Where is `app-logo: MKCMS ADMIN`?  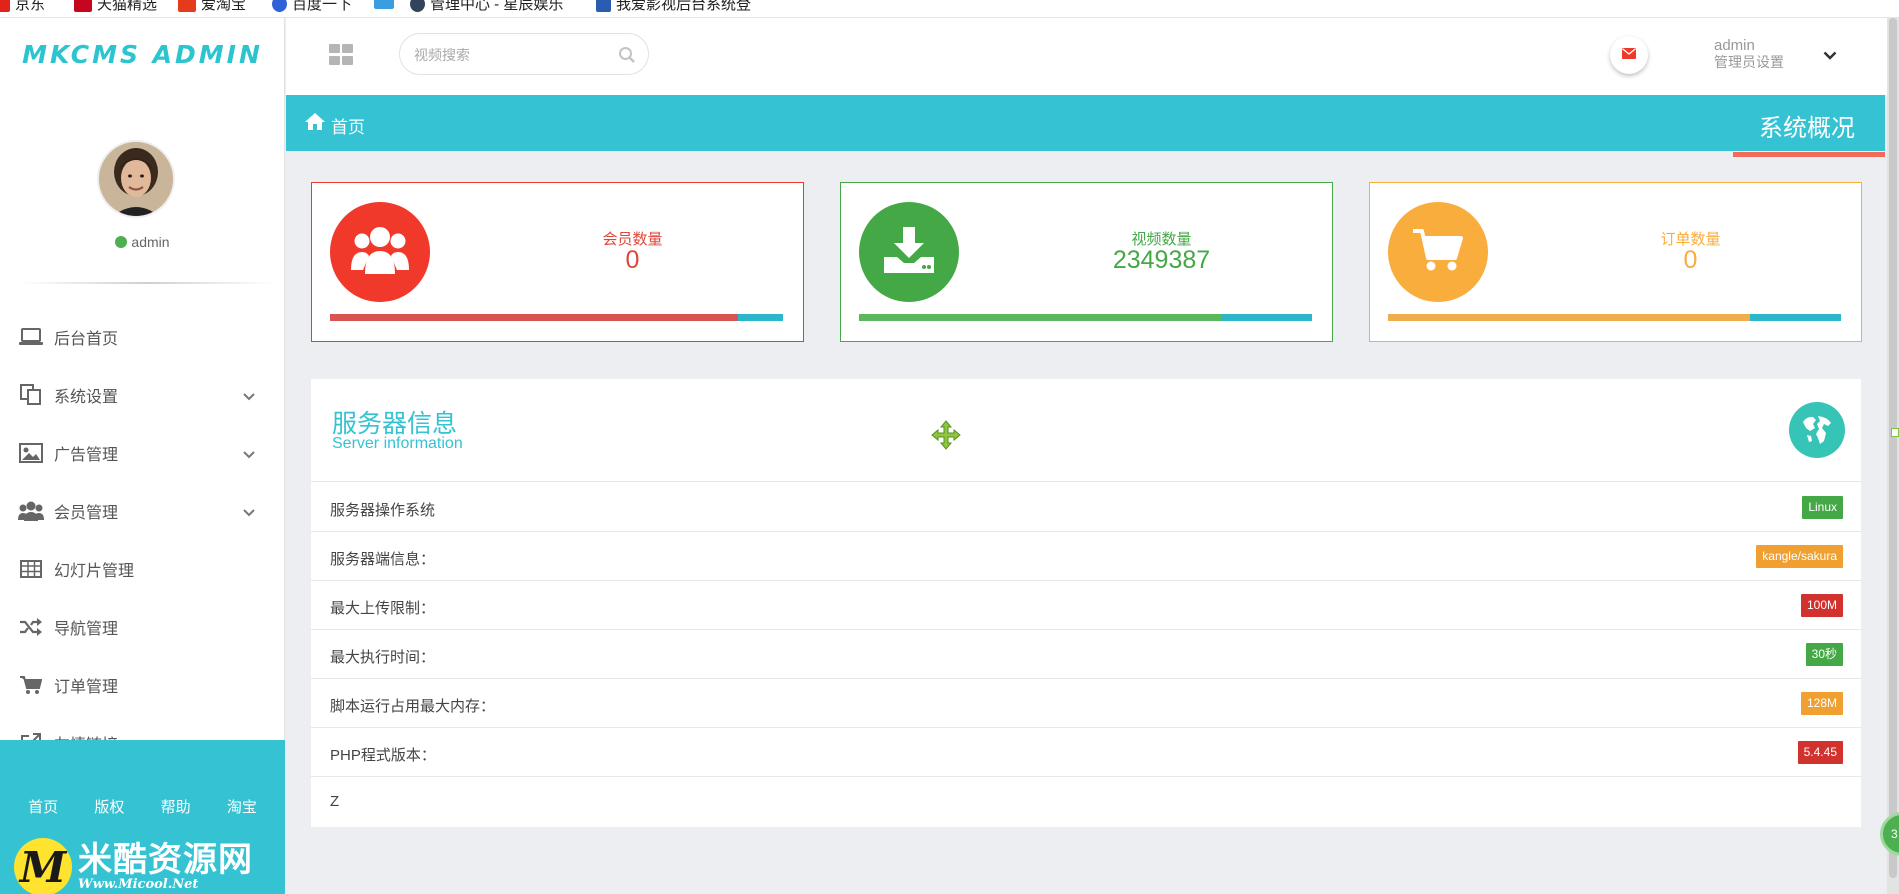 app-logo: MKCMS ADMIN is located at coordinates (142, 54).